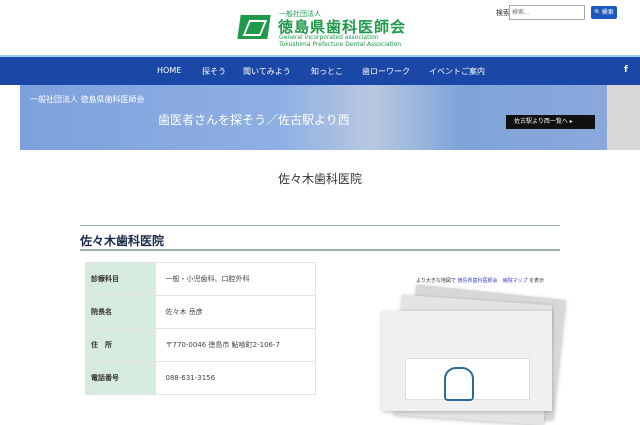  I want to click on search-button: 🔍検索, so click(604, 12).